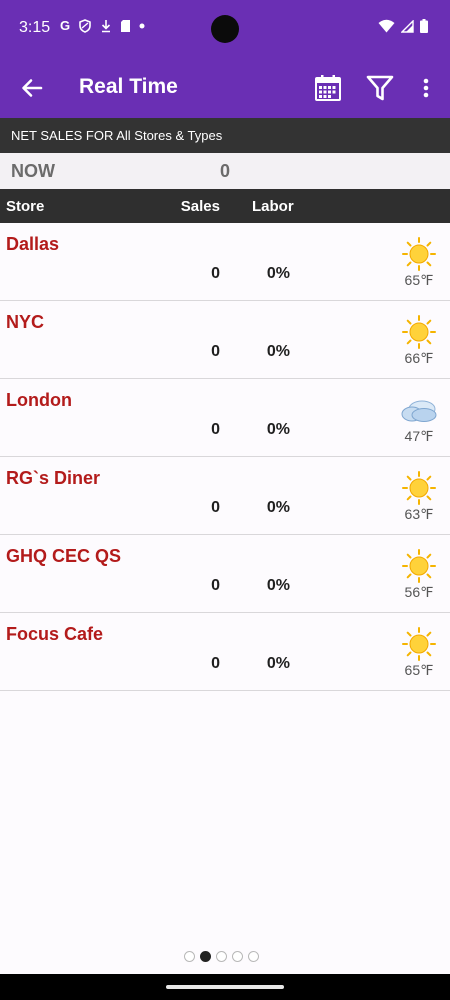 This screenshot has height=1000, width=450. Describe the element at coordinates (407, 26) in the screenshot. I see `signal-icon` at that location.